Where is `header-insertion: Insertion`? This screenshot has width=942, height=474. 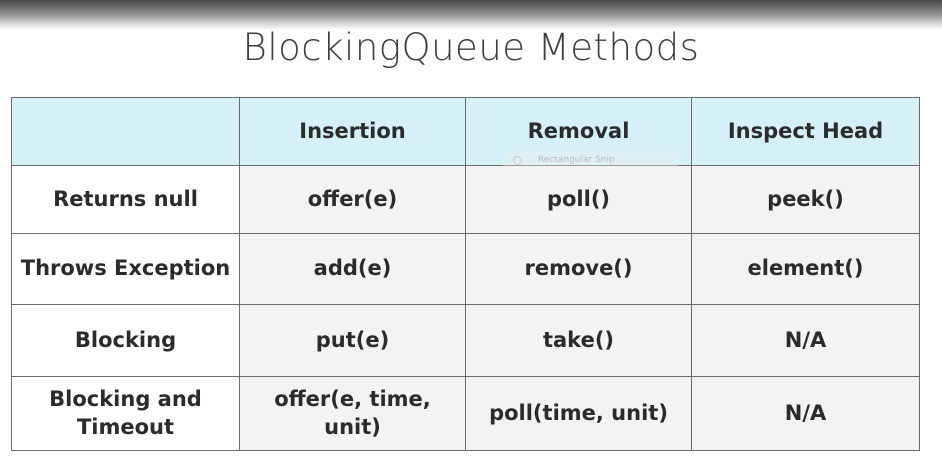 header-insertion: Insertion is located at coordinates (352, 131).